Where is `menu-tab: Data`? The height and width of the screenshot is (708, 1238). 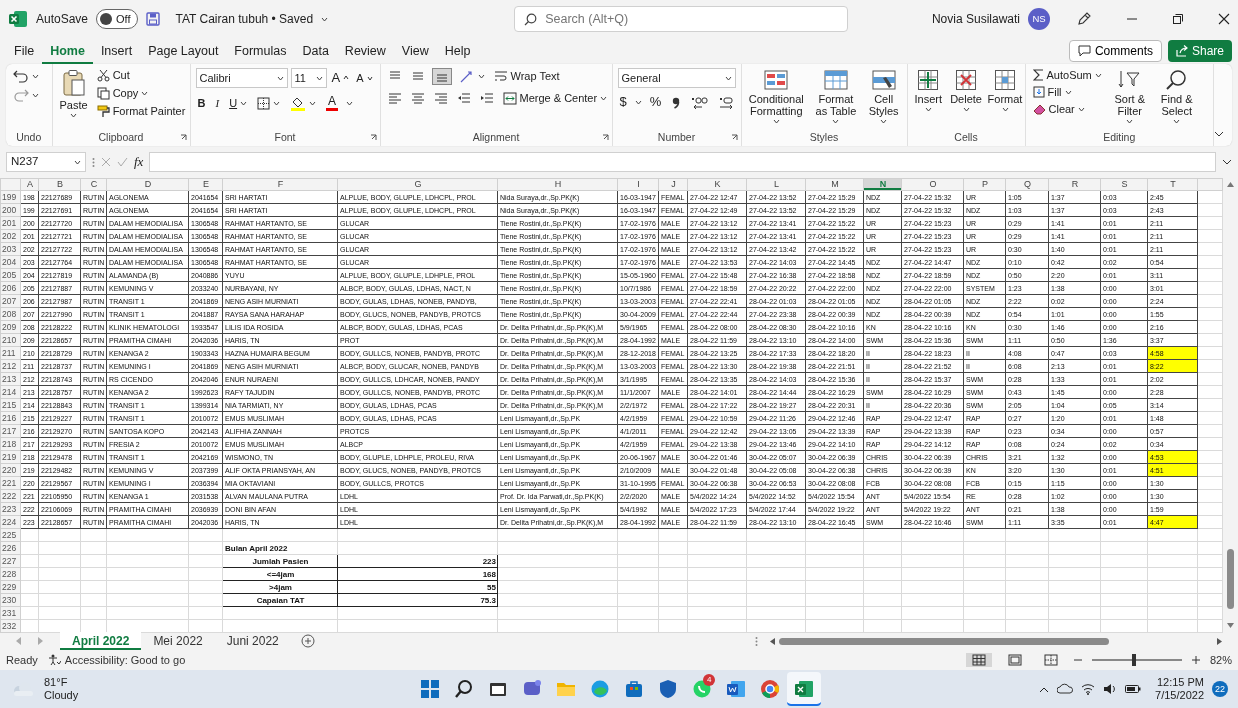 menu-tab: Data is located at coordinates (315, 51).